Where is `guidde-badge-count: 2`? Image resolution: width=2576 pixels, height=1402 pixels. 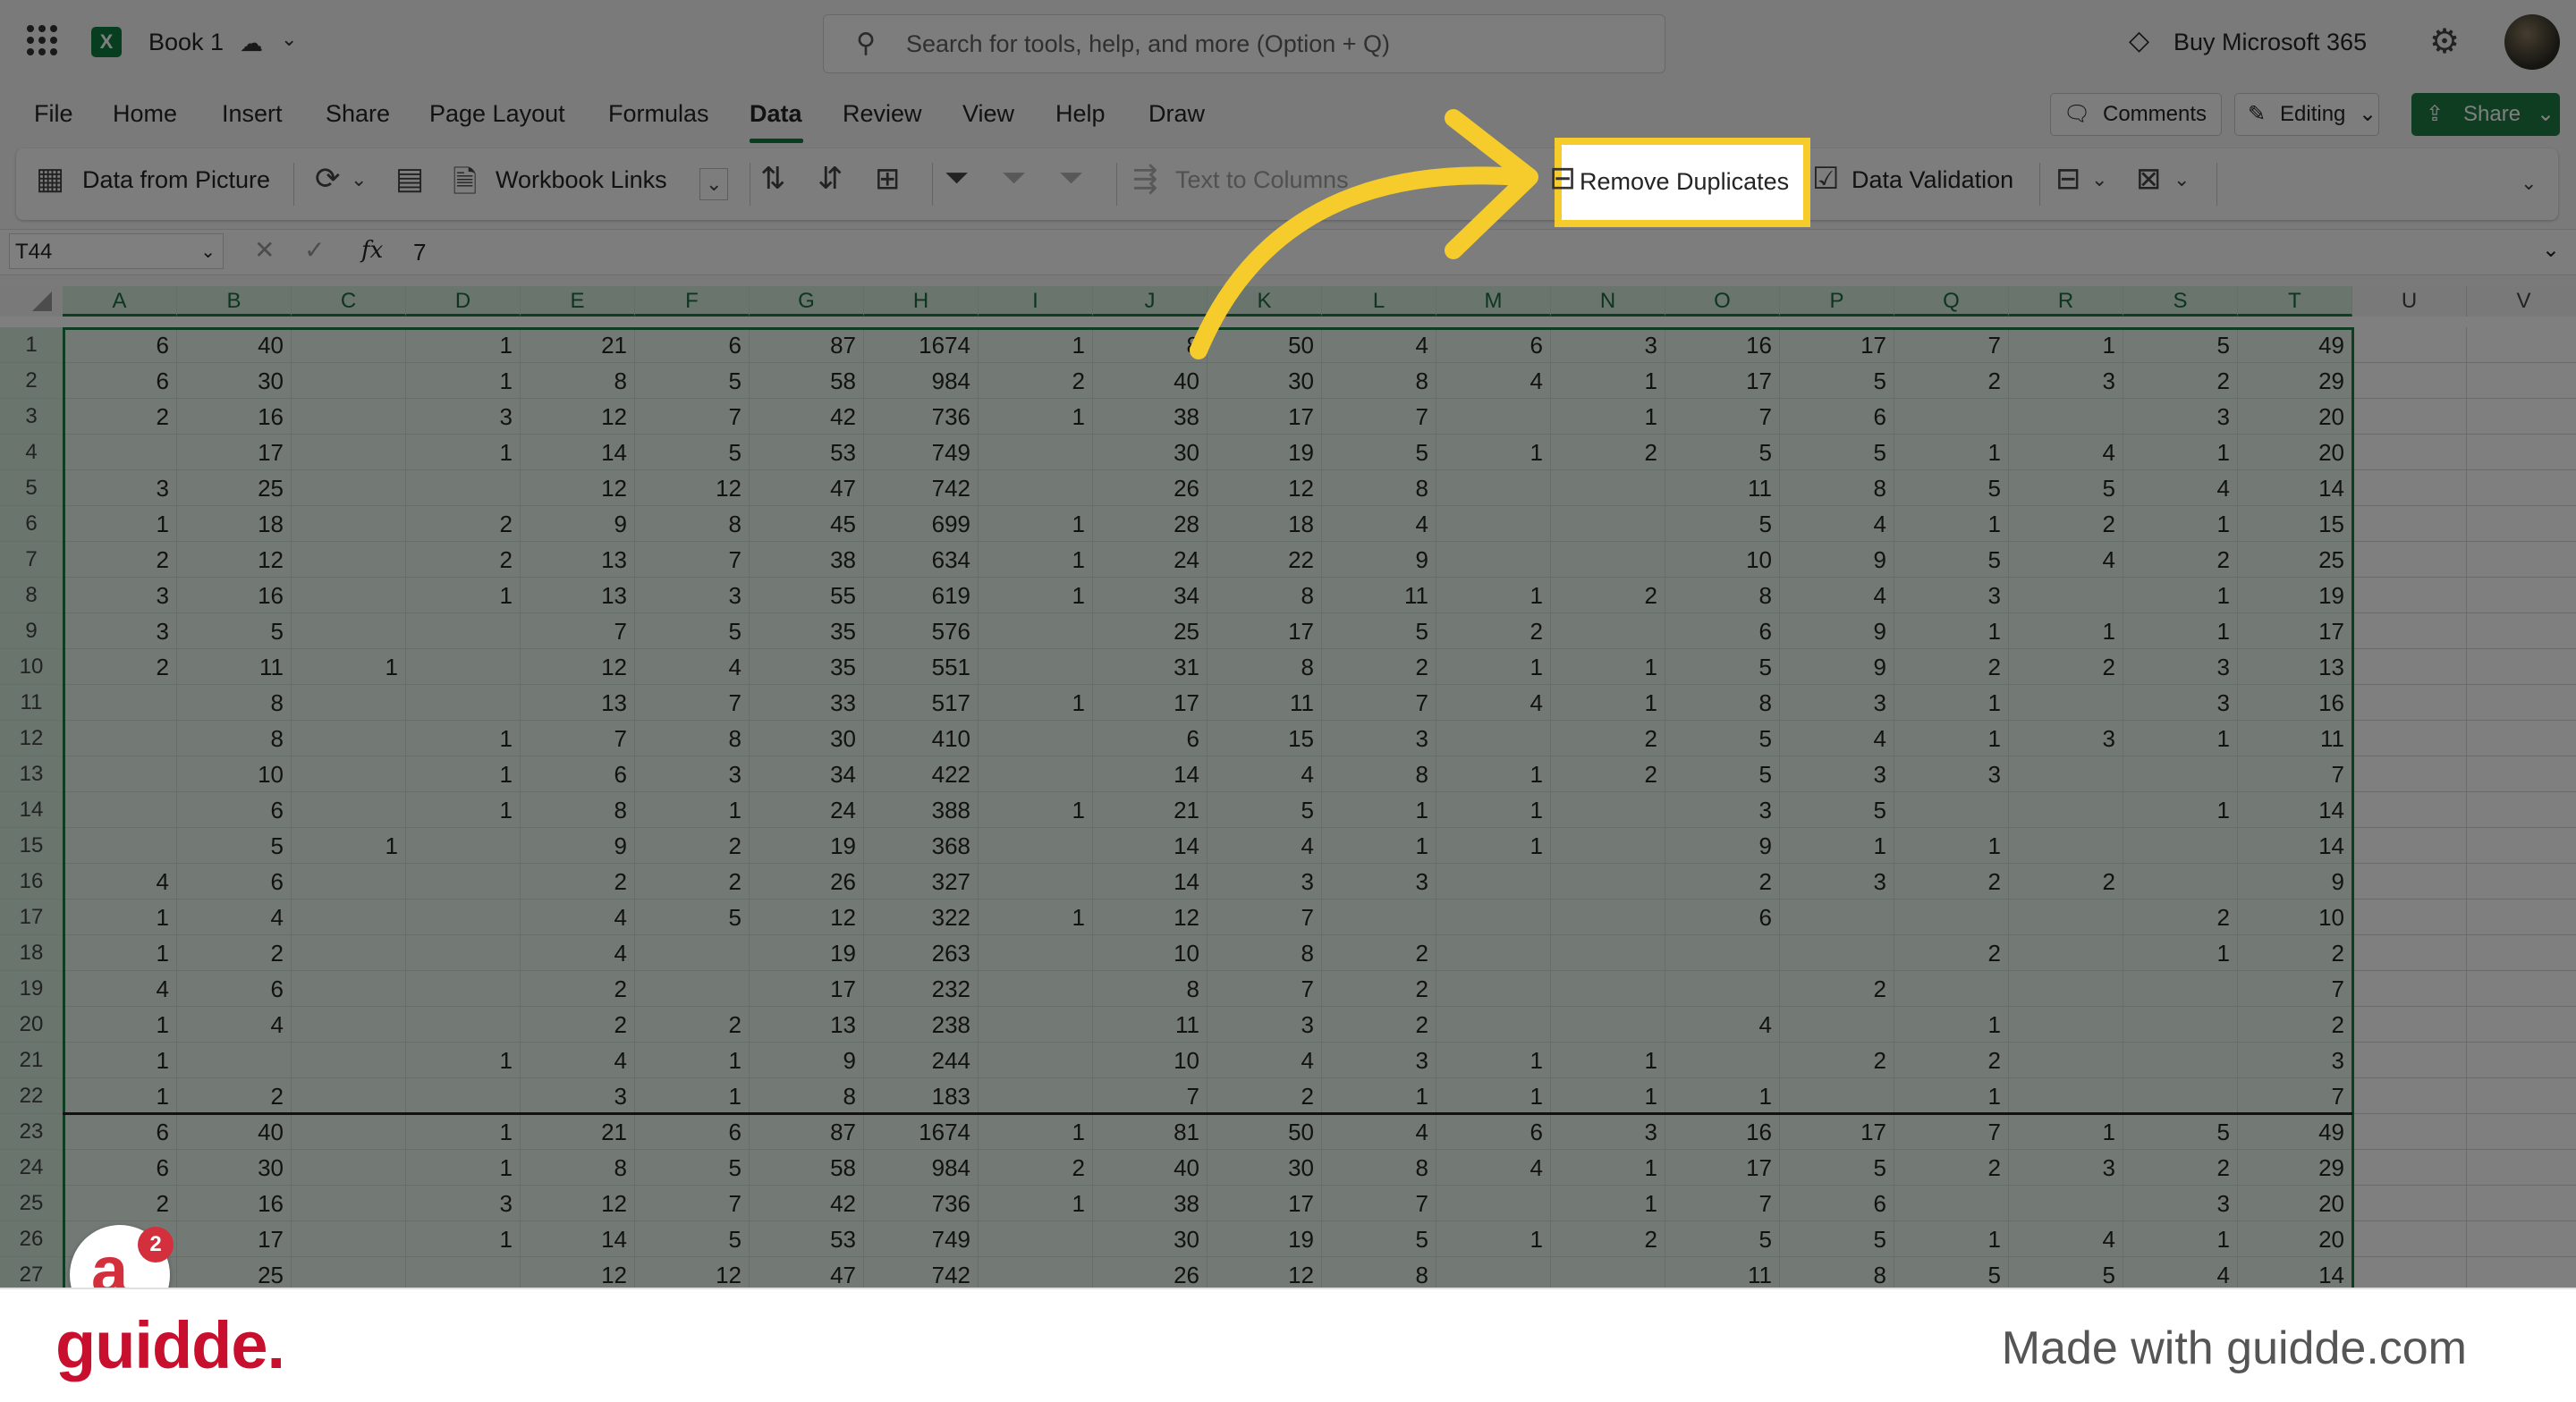
guidde-badge-count: 2 is located at coordinates (156, 1245).